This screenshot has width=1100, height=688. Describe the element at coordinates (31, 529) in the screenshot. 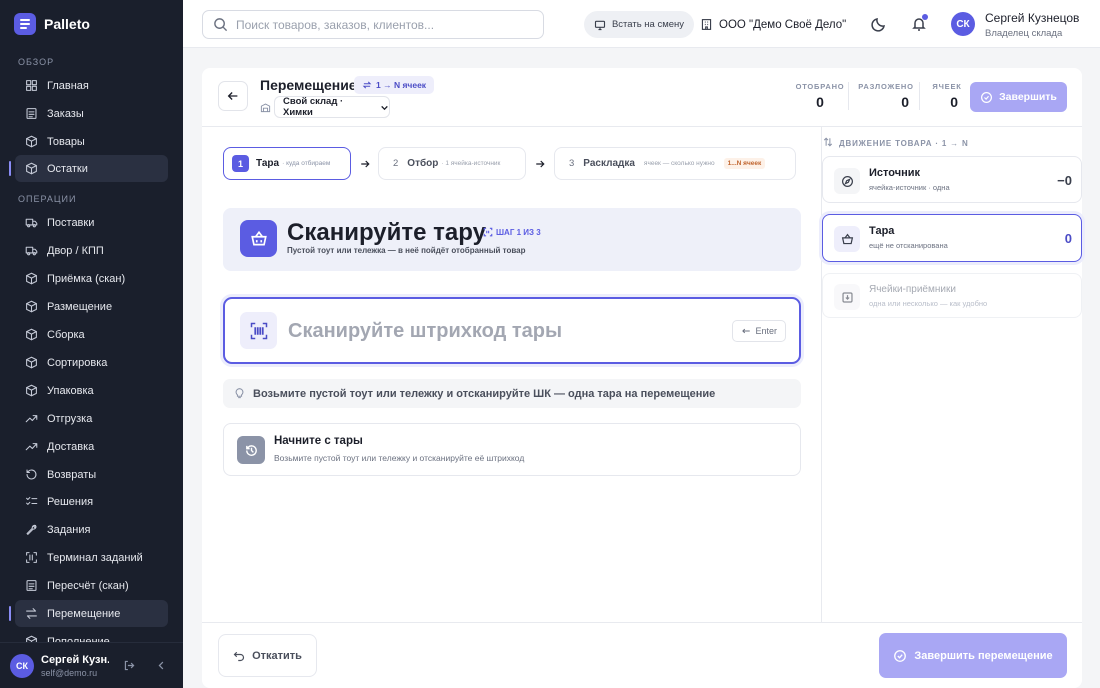

I see `wrench-icon` at that location.